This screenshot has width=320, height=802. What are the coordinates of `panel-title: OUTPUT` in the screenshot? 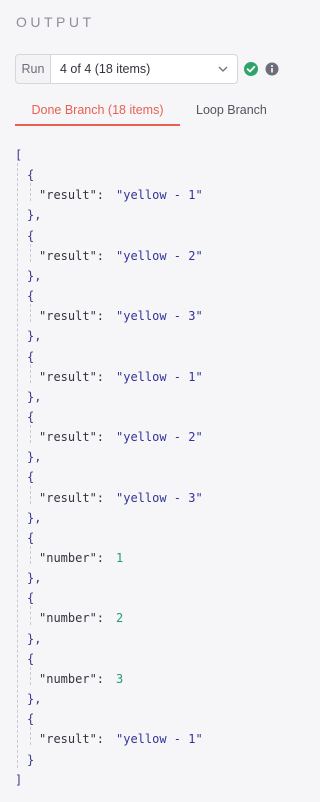 It's located at (55, 22).